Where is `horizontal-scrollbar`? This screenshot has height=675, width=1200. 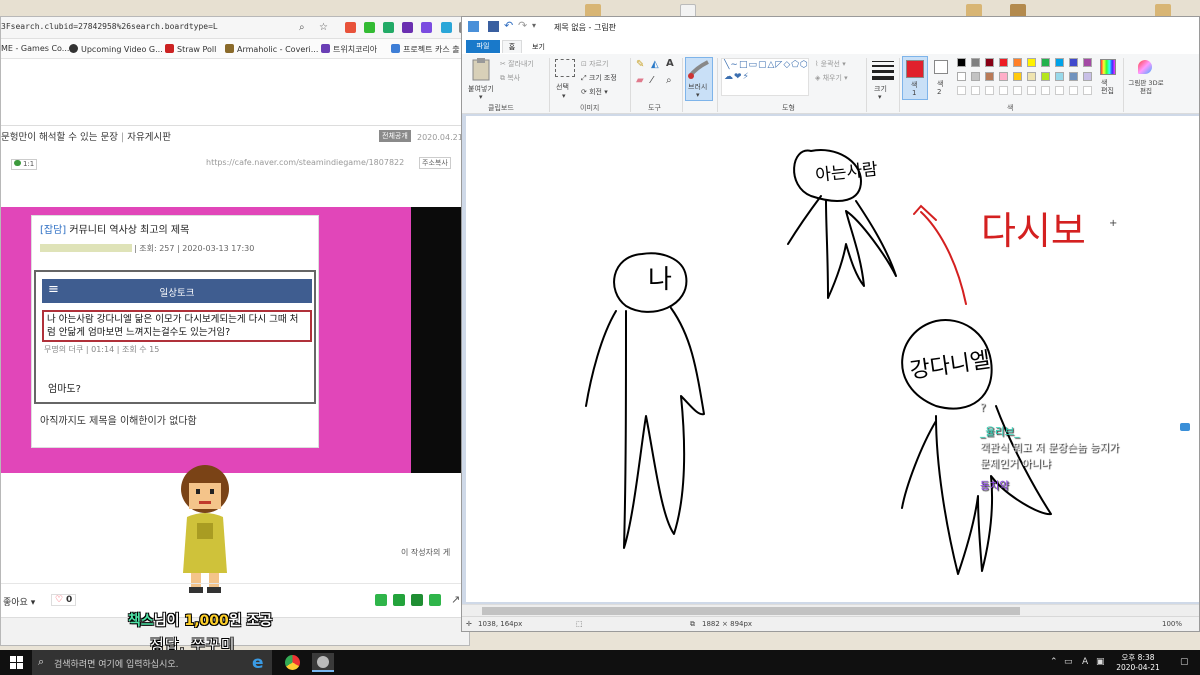 horizontal-scrollbar is located at coordinates (830, 610).